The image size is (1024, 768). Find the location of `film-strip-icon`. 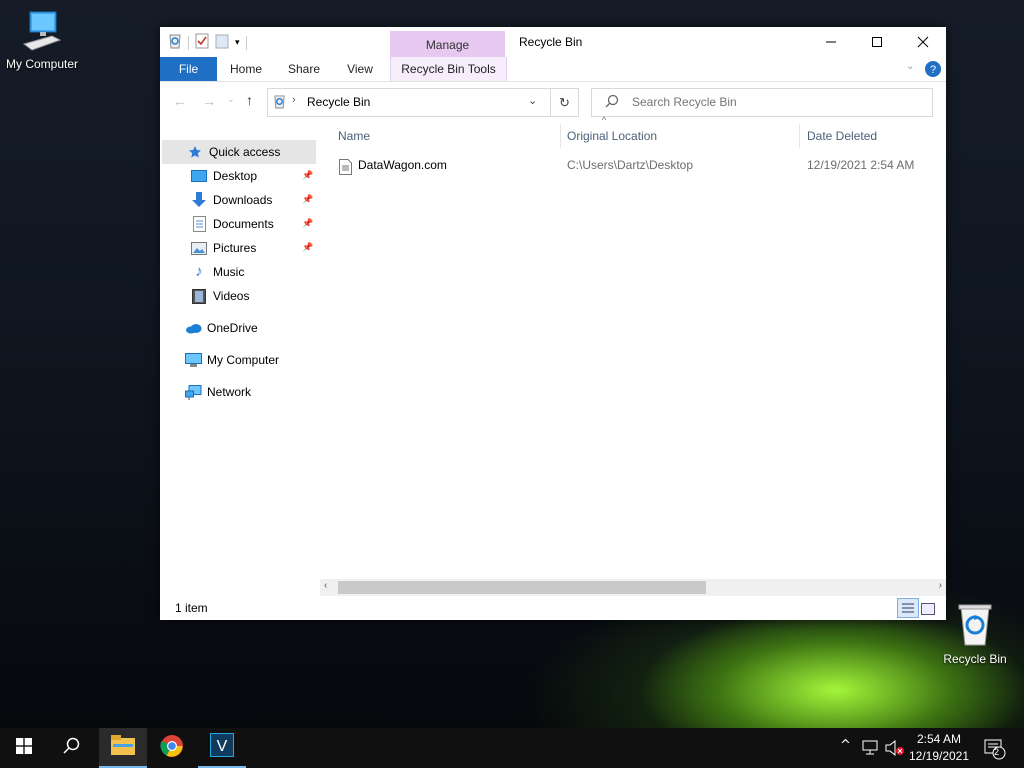

film-strip-icon is located at coordinates (199, 296).